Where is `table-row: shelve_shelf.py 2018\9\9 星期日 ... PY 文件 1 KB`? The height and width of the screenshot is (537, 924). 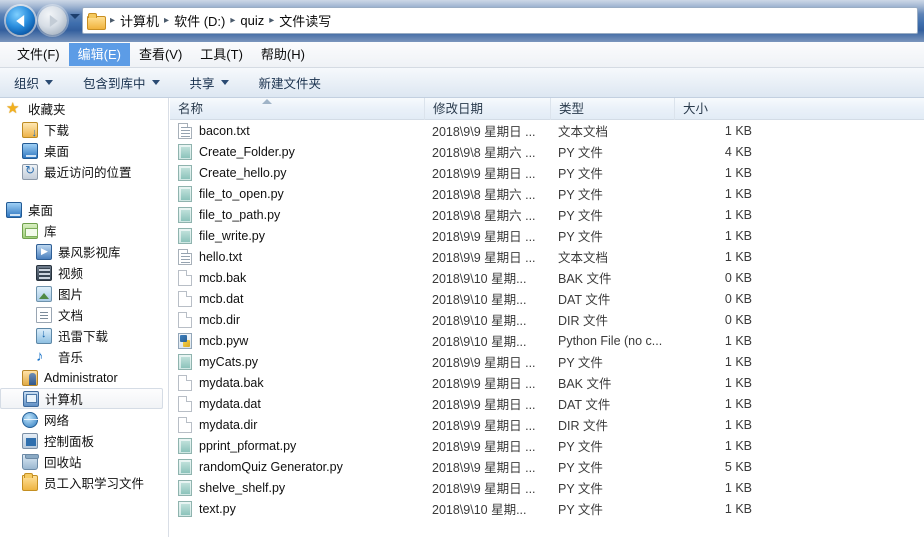
table-row: shelve_shelf.py 2018\9\9 星期日 ... PY 文件 1 KB is located at coordinates (547, 487).